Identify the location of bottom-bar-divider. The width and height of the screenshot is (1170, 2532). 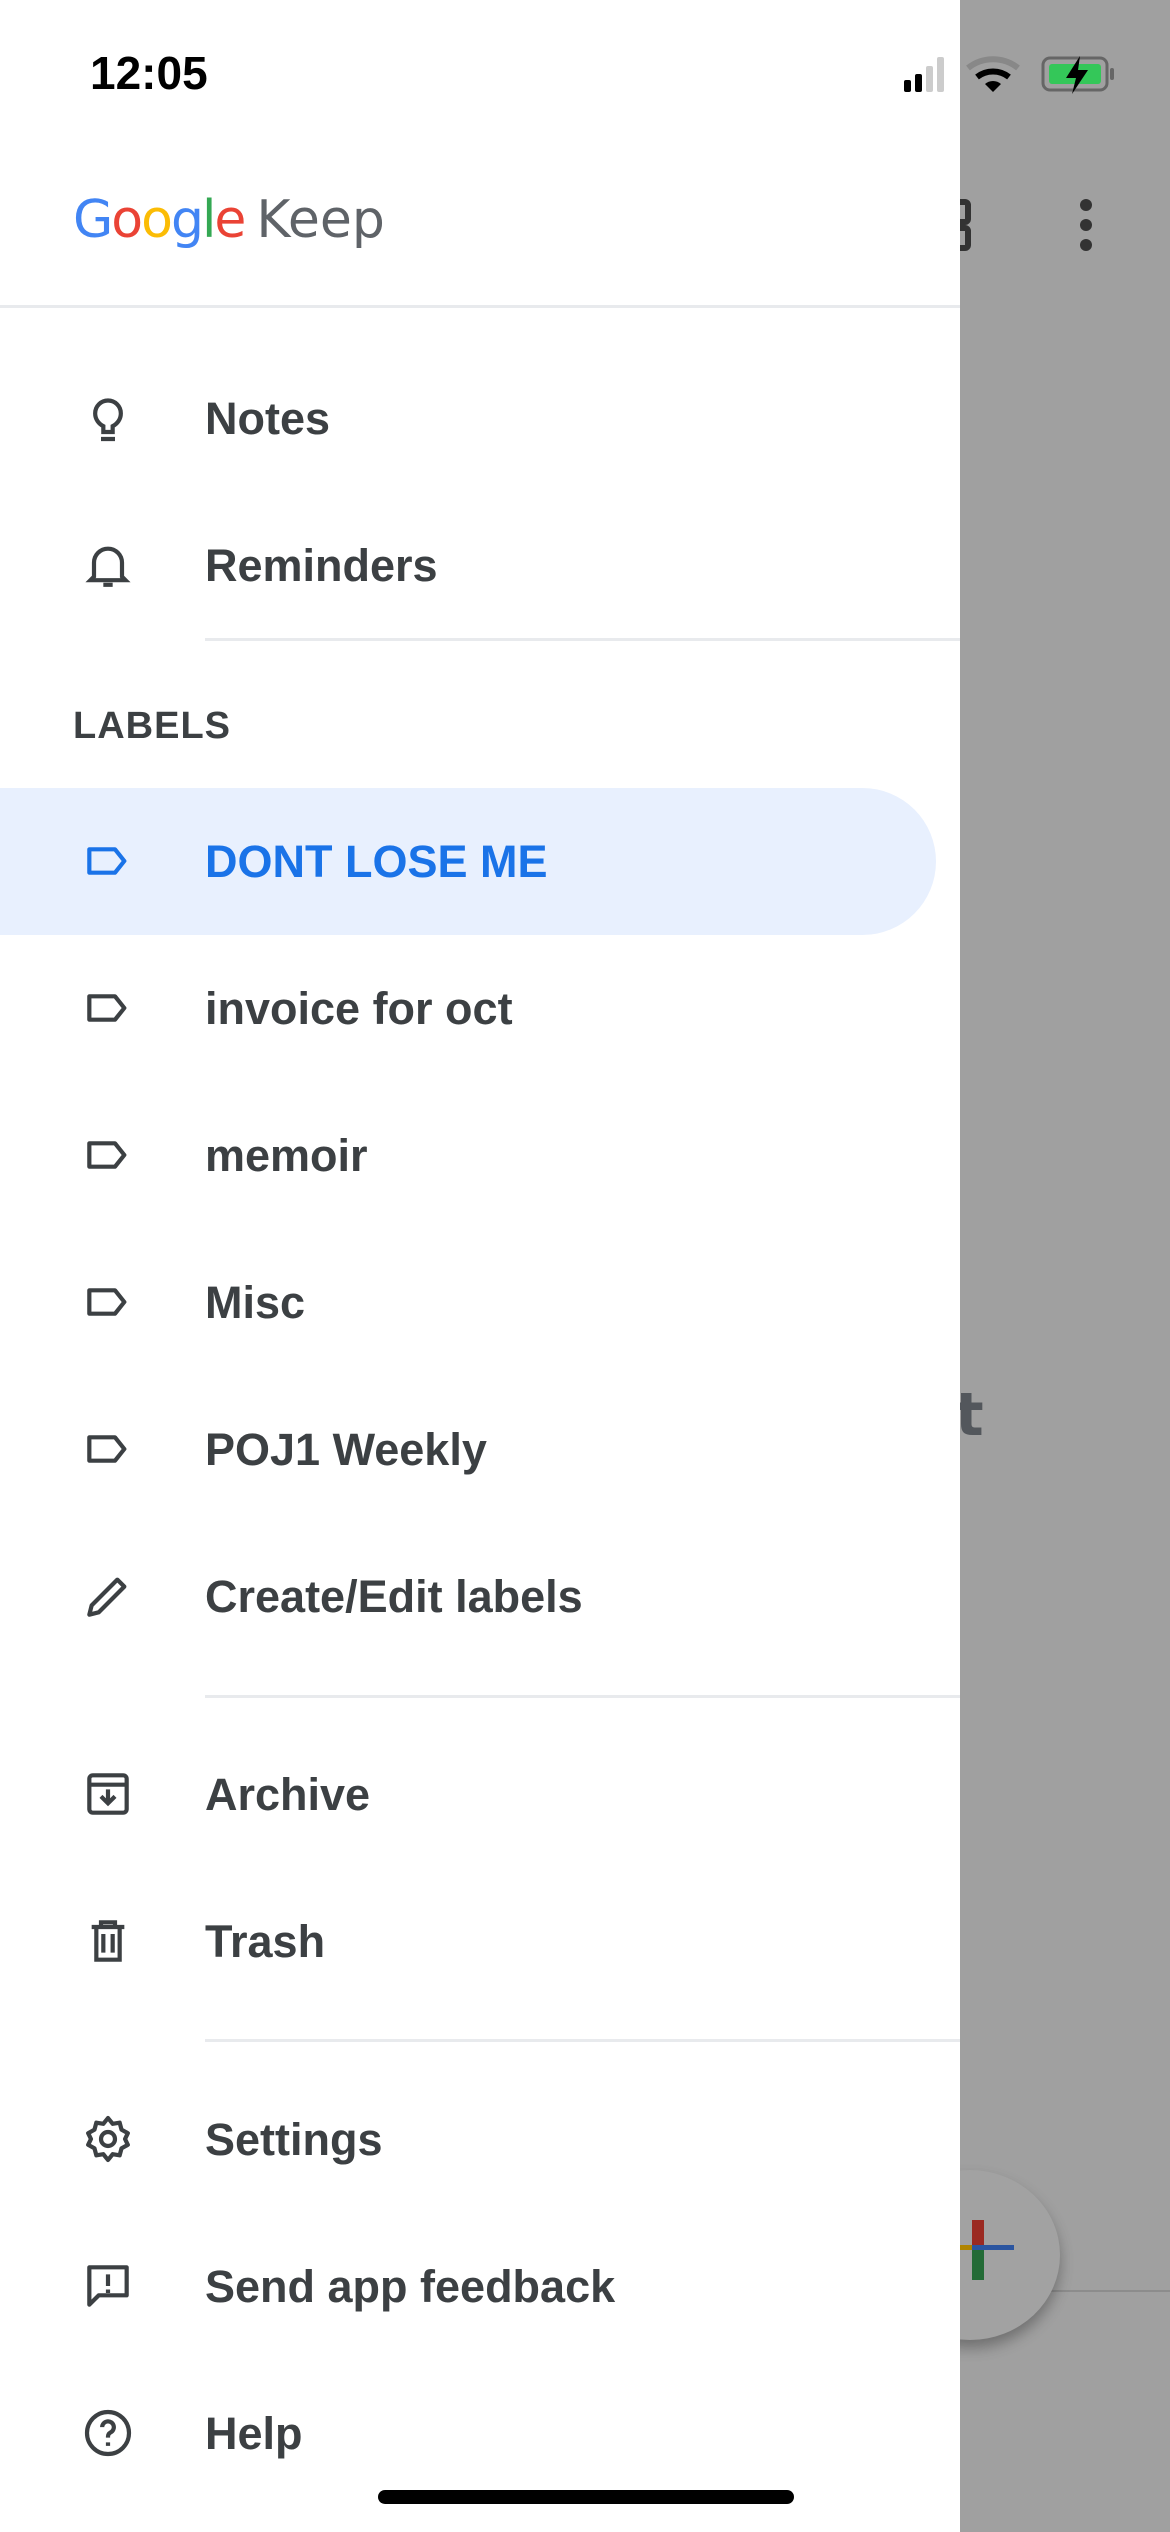
(1105, 2291).